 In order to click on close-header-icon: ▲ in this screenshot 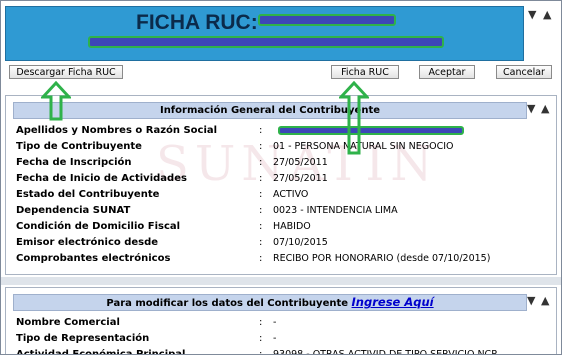, I will do `click(547, 14)`.